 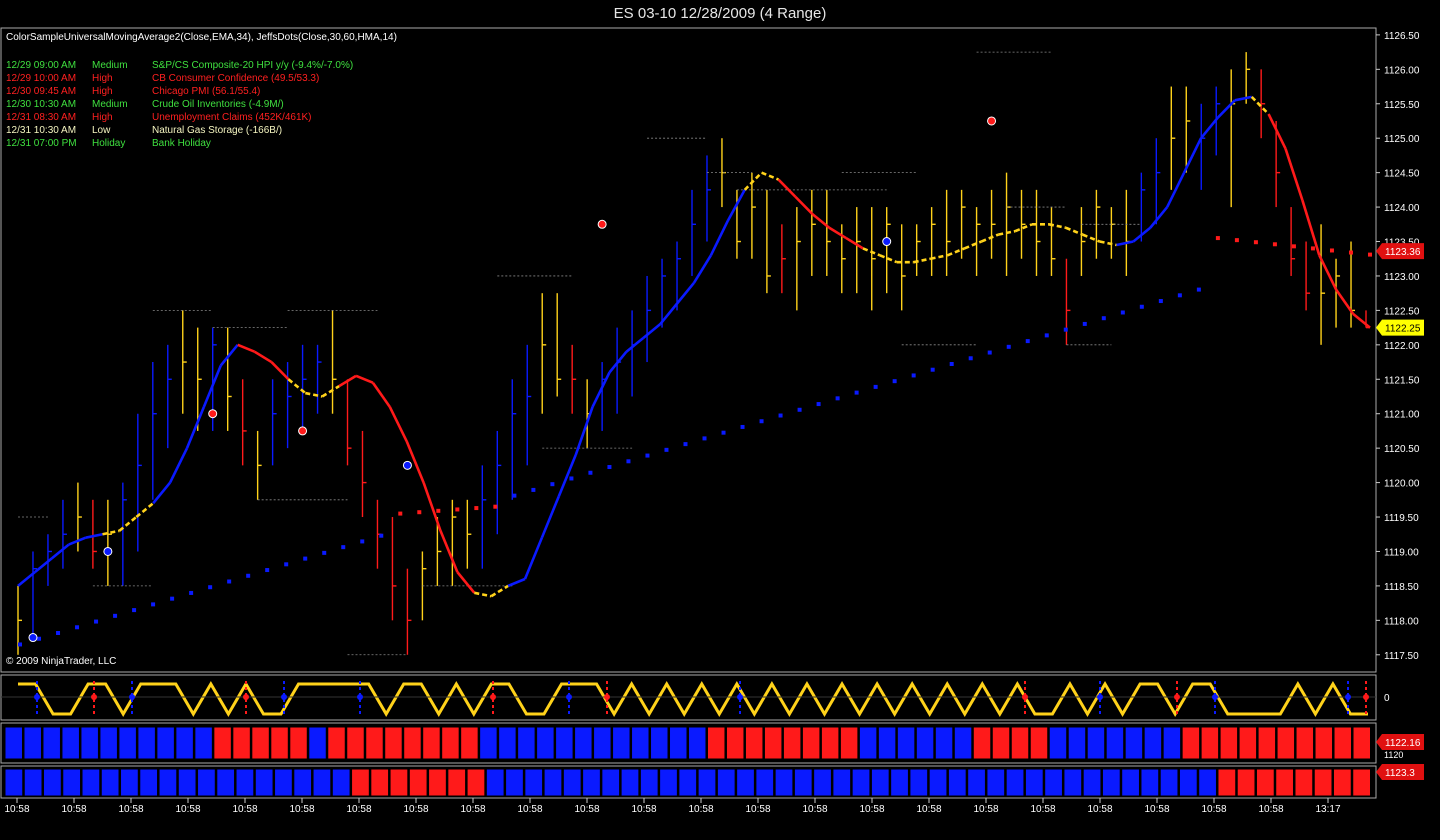 What do you see at coordinates (41, 65) in the screenshot?
I see `event-time: 12/29 09:00 AM` at bounding box center [41, 65].